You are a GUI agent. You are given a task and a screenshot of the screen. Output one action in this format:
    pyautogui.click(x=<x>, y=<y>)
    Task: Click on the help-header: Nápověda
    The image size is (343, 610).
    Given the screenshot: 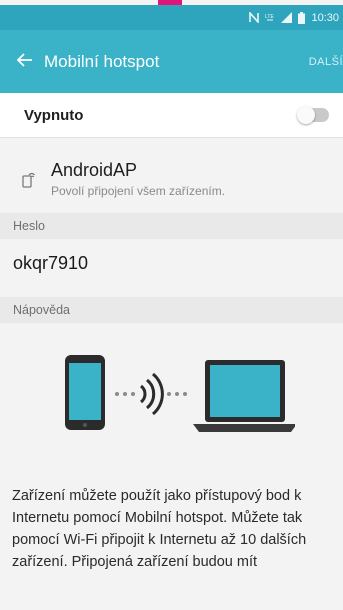 What is the action you would take?
    pyautogui.click(x=171, y=310)
    